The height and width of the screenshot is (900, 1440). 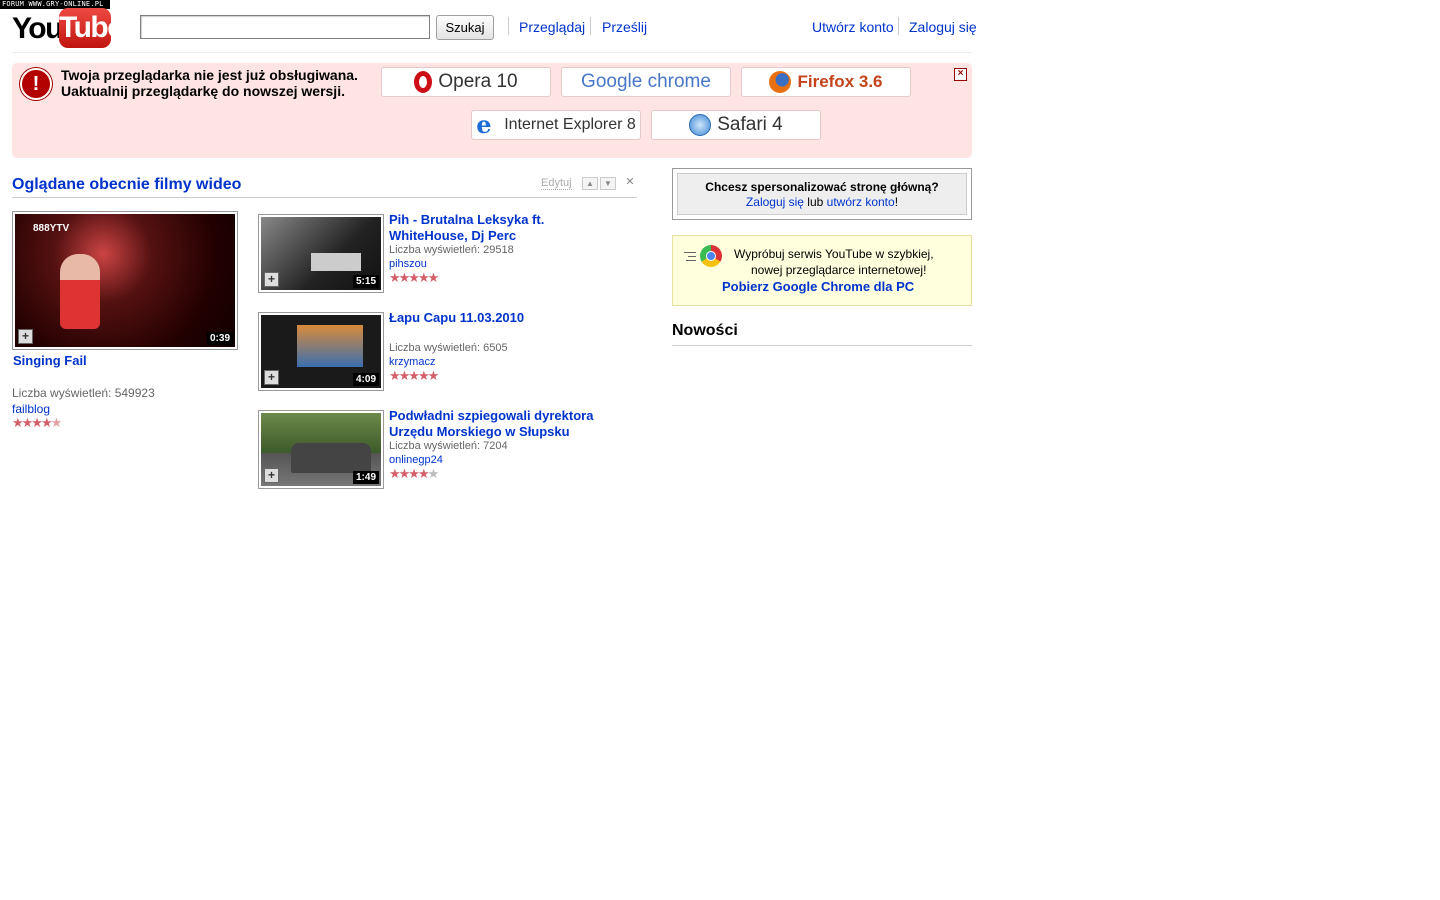 I want to click on ie-icon: e, so click(x=484, y=124).